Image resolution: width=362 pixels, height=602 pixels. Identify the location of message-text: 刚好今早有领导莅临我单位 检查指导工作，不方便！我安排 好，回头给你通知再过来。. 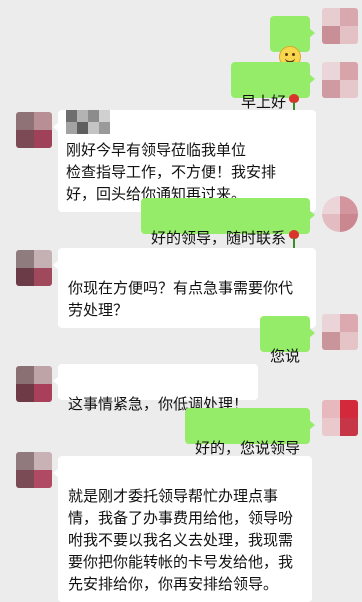
(171, 172).